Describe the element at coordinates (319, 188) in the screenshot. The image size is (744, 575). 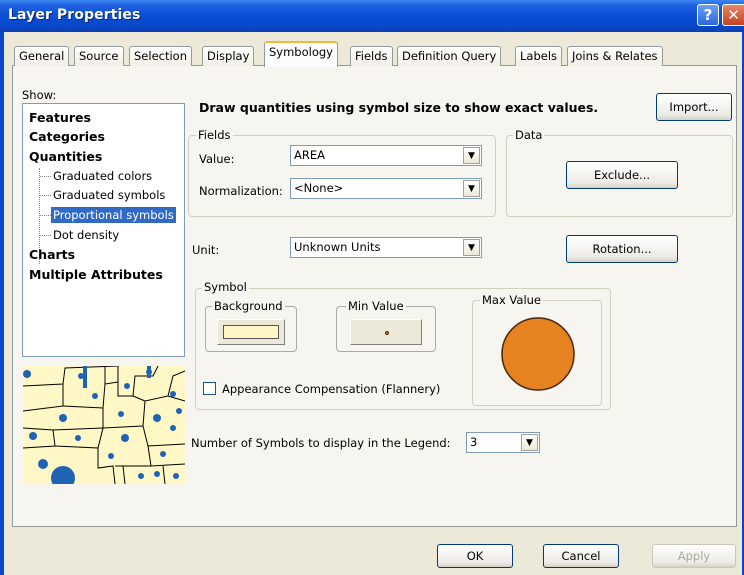
I see `normalization-select-value: <None>` at that location.